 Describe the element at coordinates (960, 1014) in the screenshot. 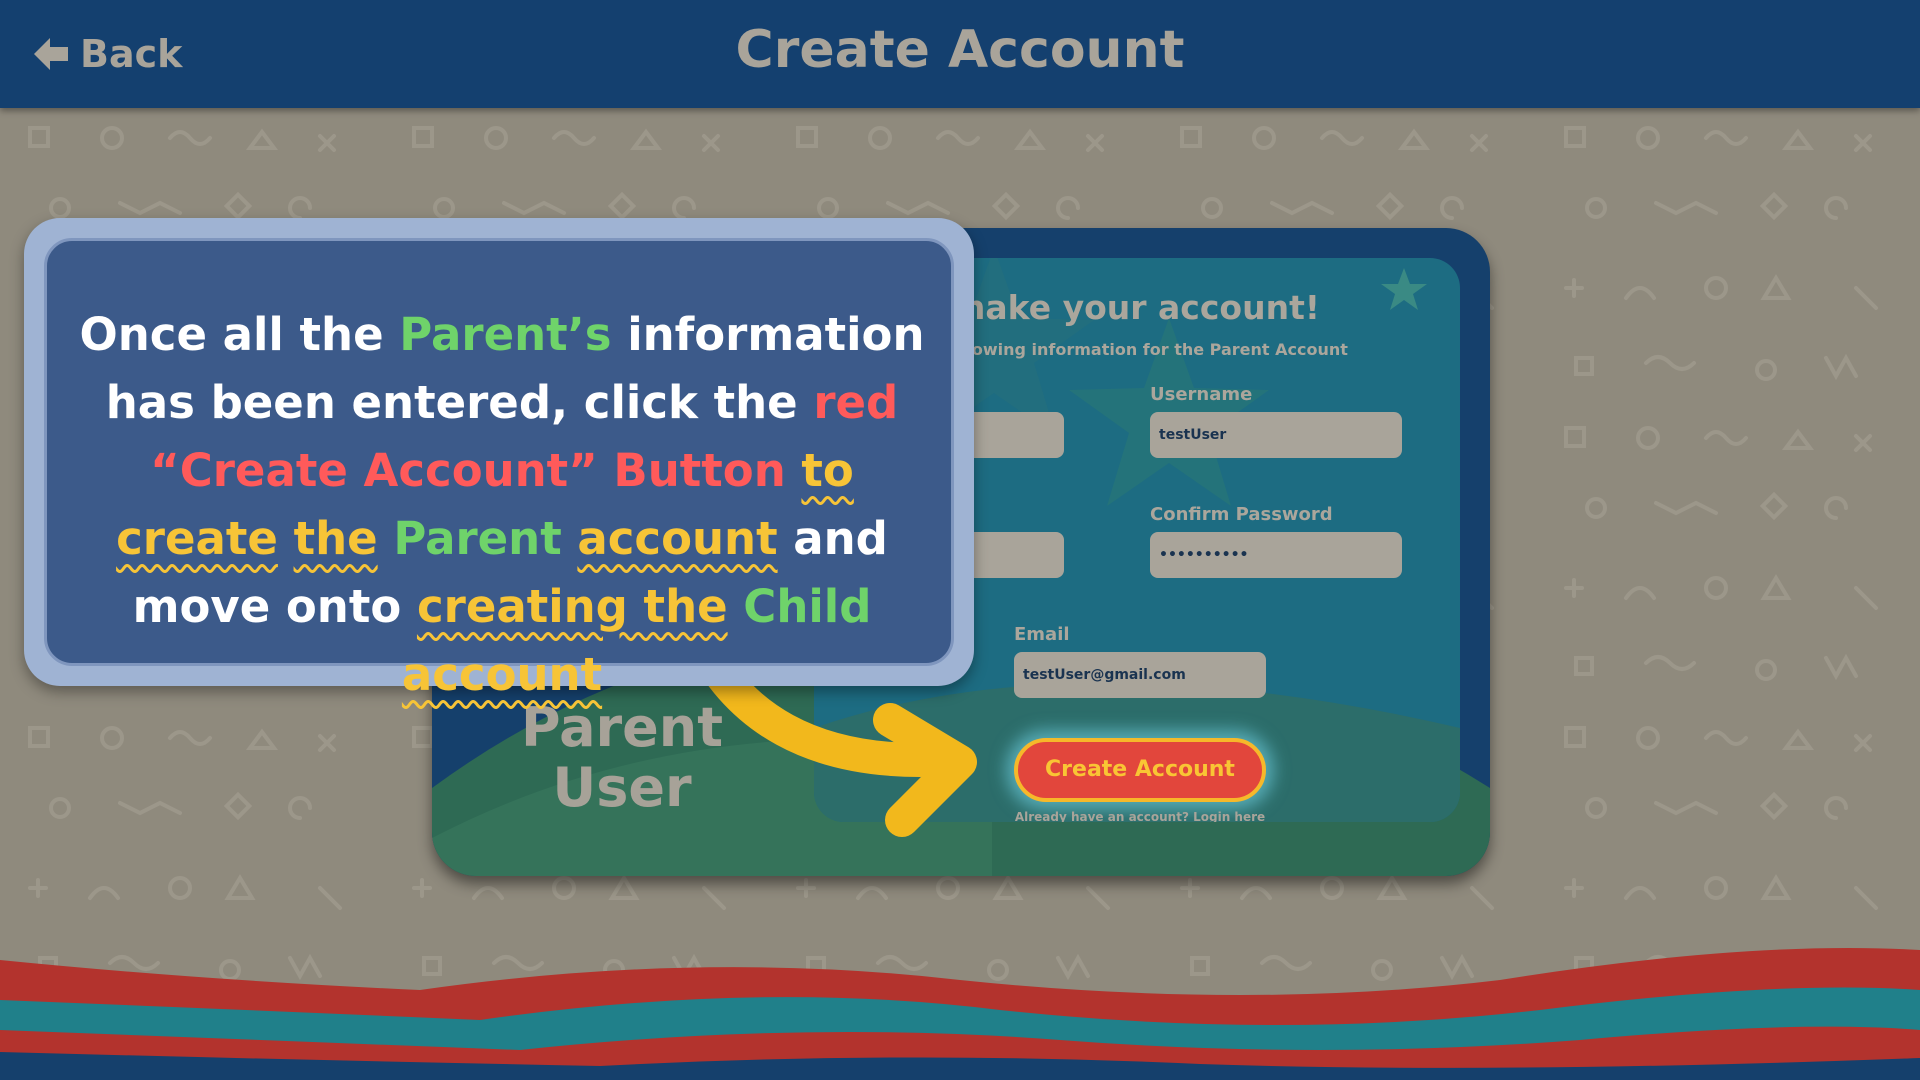

I see `bottom-wave-decoration` at that location.